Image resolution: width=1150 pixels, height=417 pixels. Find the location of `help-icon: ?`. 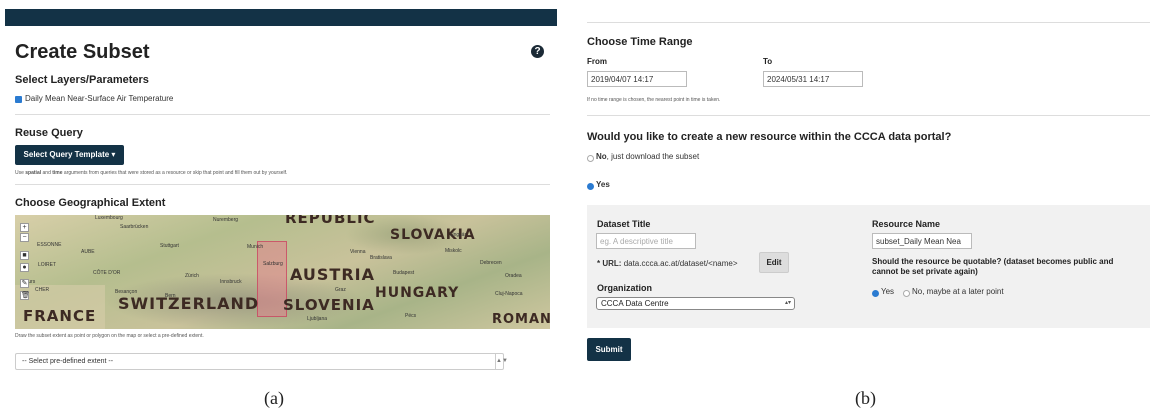

help-icon: ? is located at coordinates (537, 51).